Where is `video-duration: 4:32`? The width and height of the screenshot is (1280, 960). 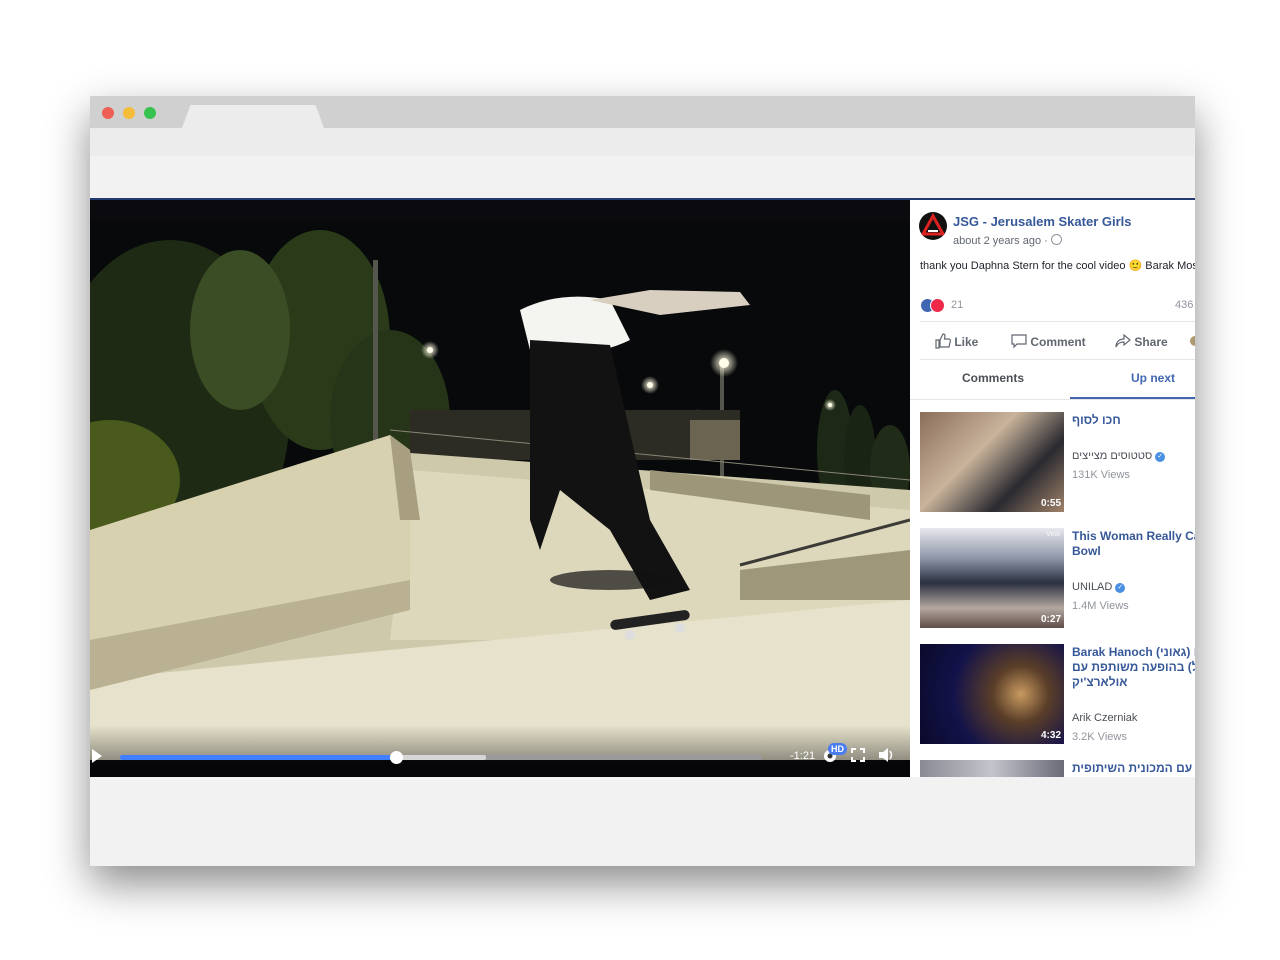 video-duration: 4:32 is located at coordinates (1050, 735).